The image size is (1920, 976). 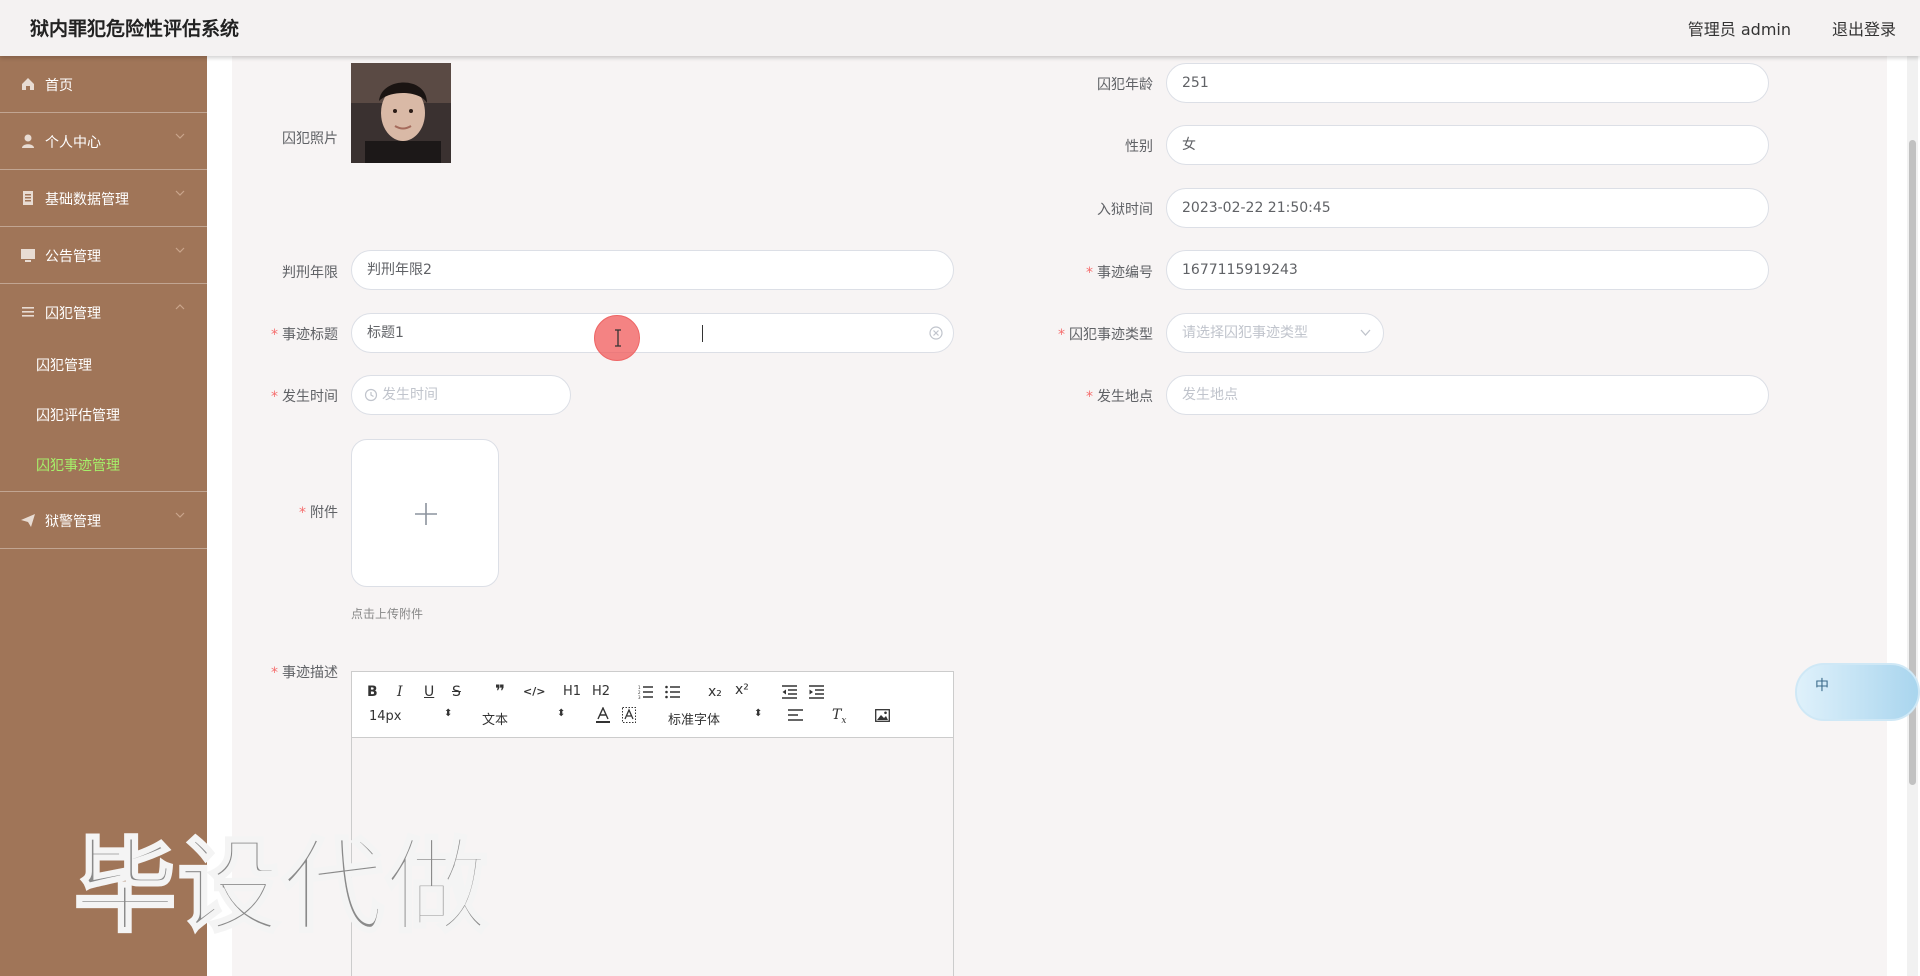 I want to click on event-title-input: 标题1, so click(x=652, y=333).